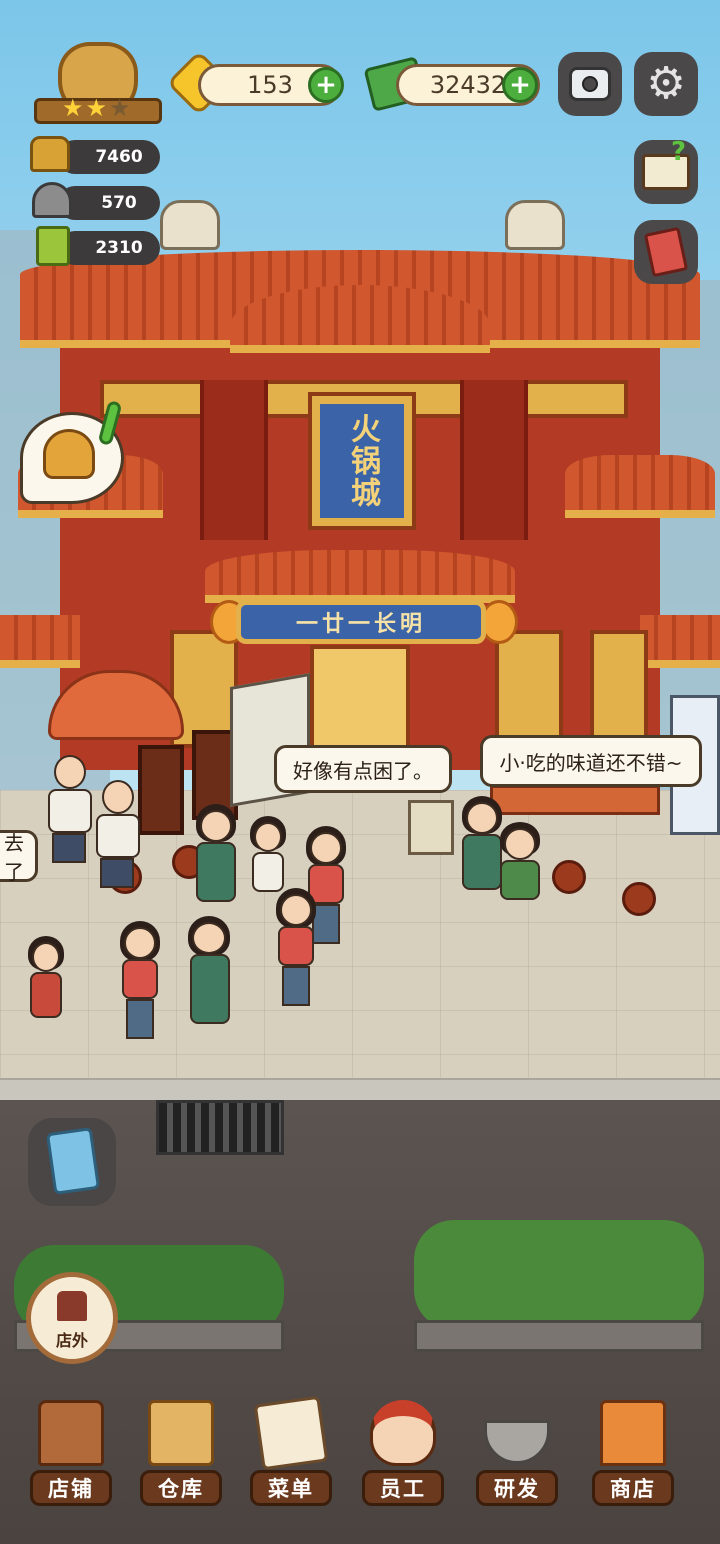 This screenshot has width=720, height=1544. Describe the element at coordinates (71, 1488) in the screenshot. I see `nav-label: 店铺` at that location.